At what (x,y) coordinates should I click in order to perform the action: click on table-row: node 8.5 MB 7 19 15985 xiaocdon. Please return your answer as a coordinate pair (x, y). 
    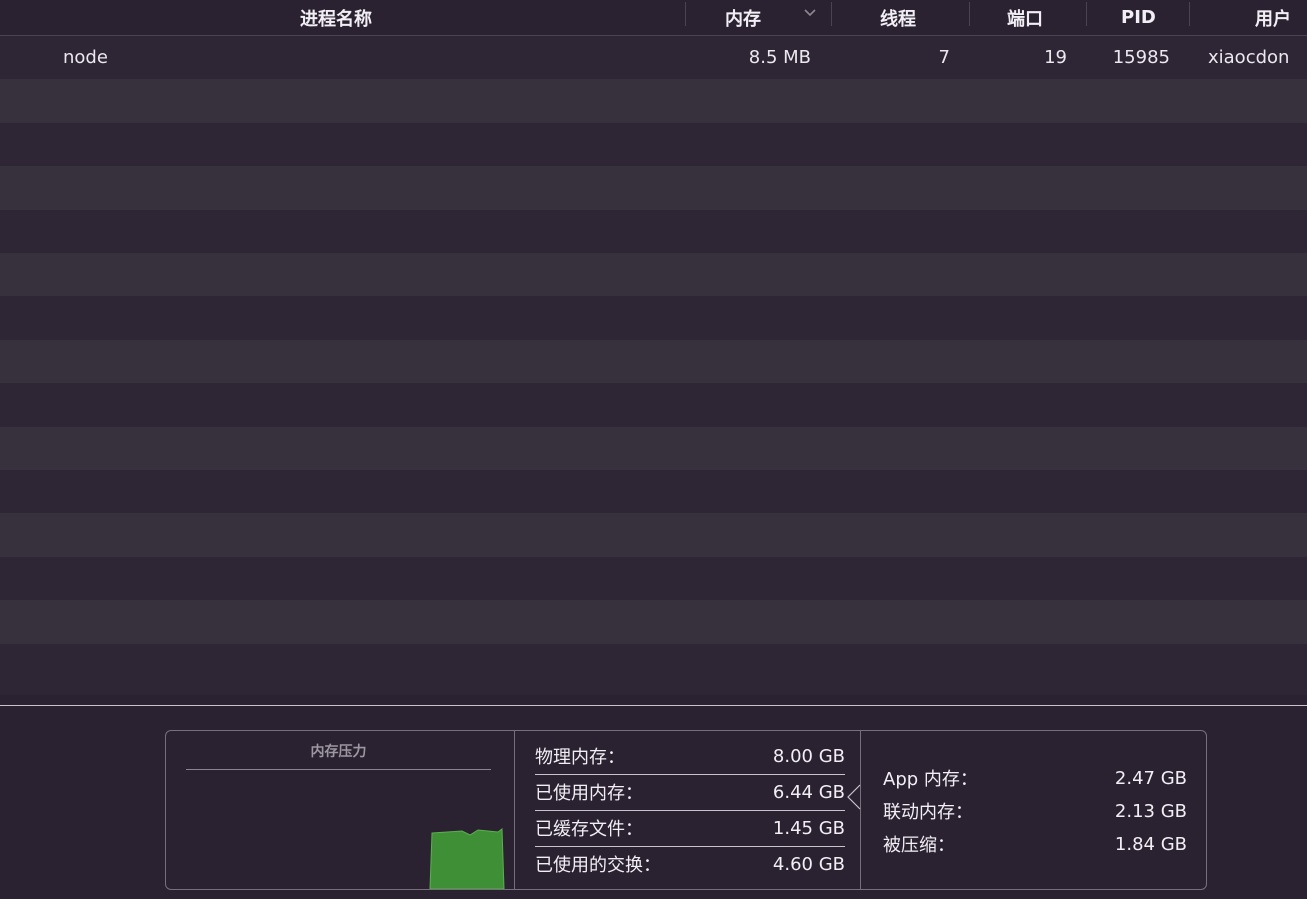
    Looking at the image, I should click on (653, 58).